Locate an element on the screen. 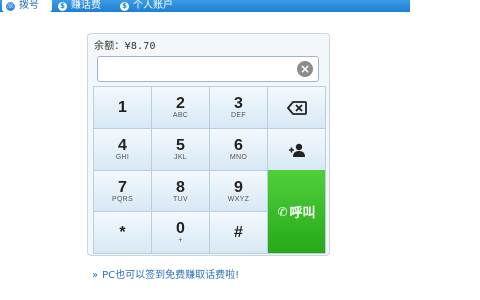  phone-icon: ✆ is located at coordinates (282, 211).